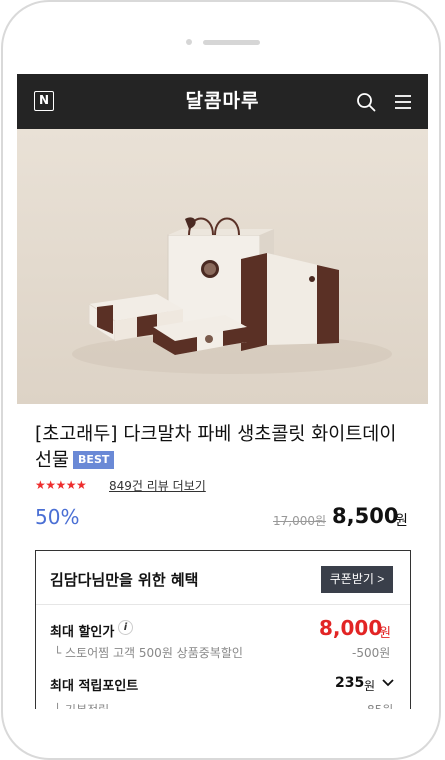  What do you see at coordinates (82, 632) in the screenshot?
I see `max-discount-label: 최대 할인가` at bounding box center [82, 632].